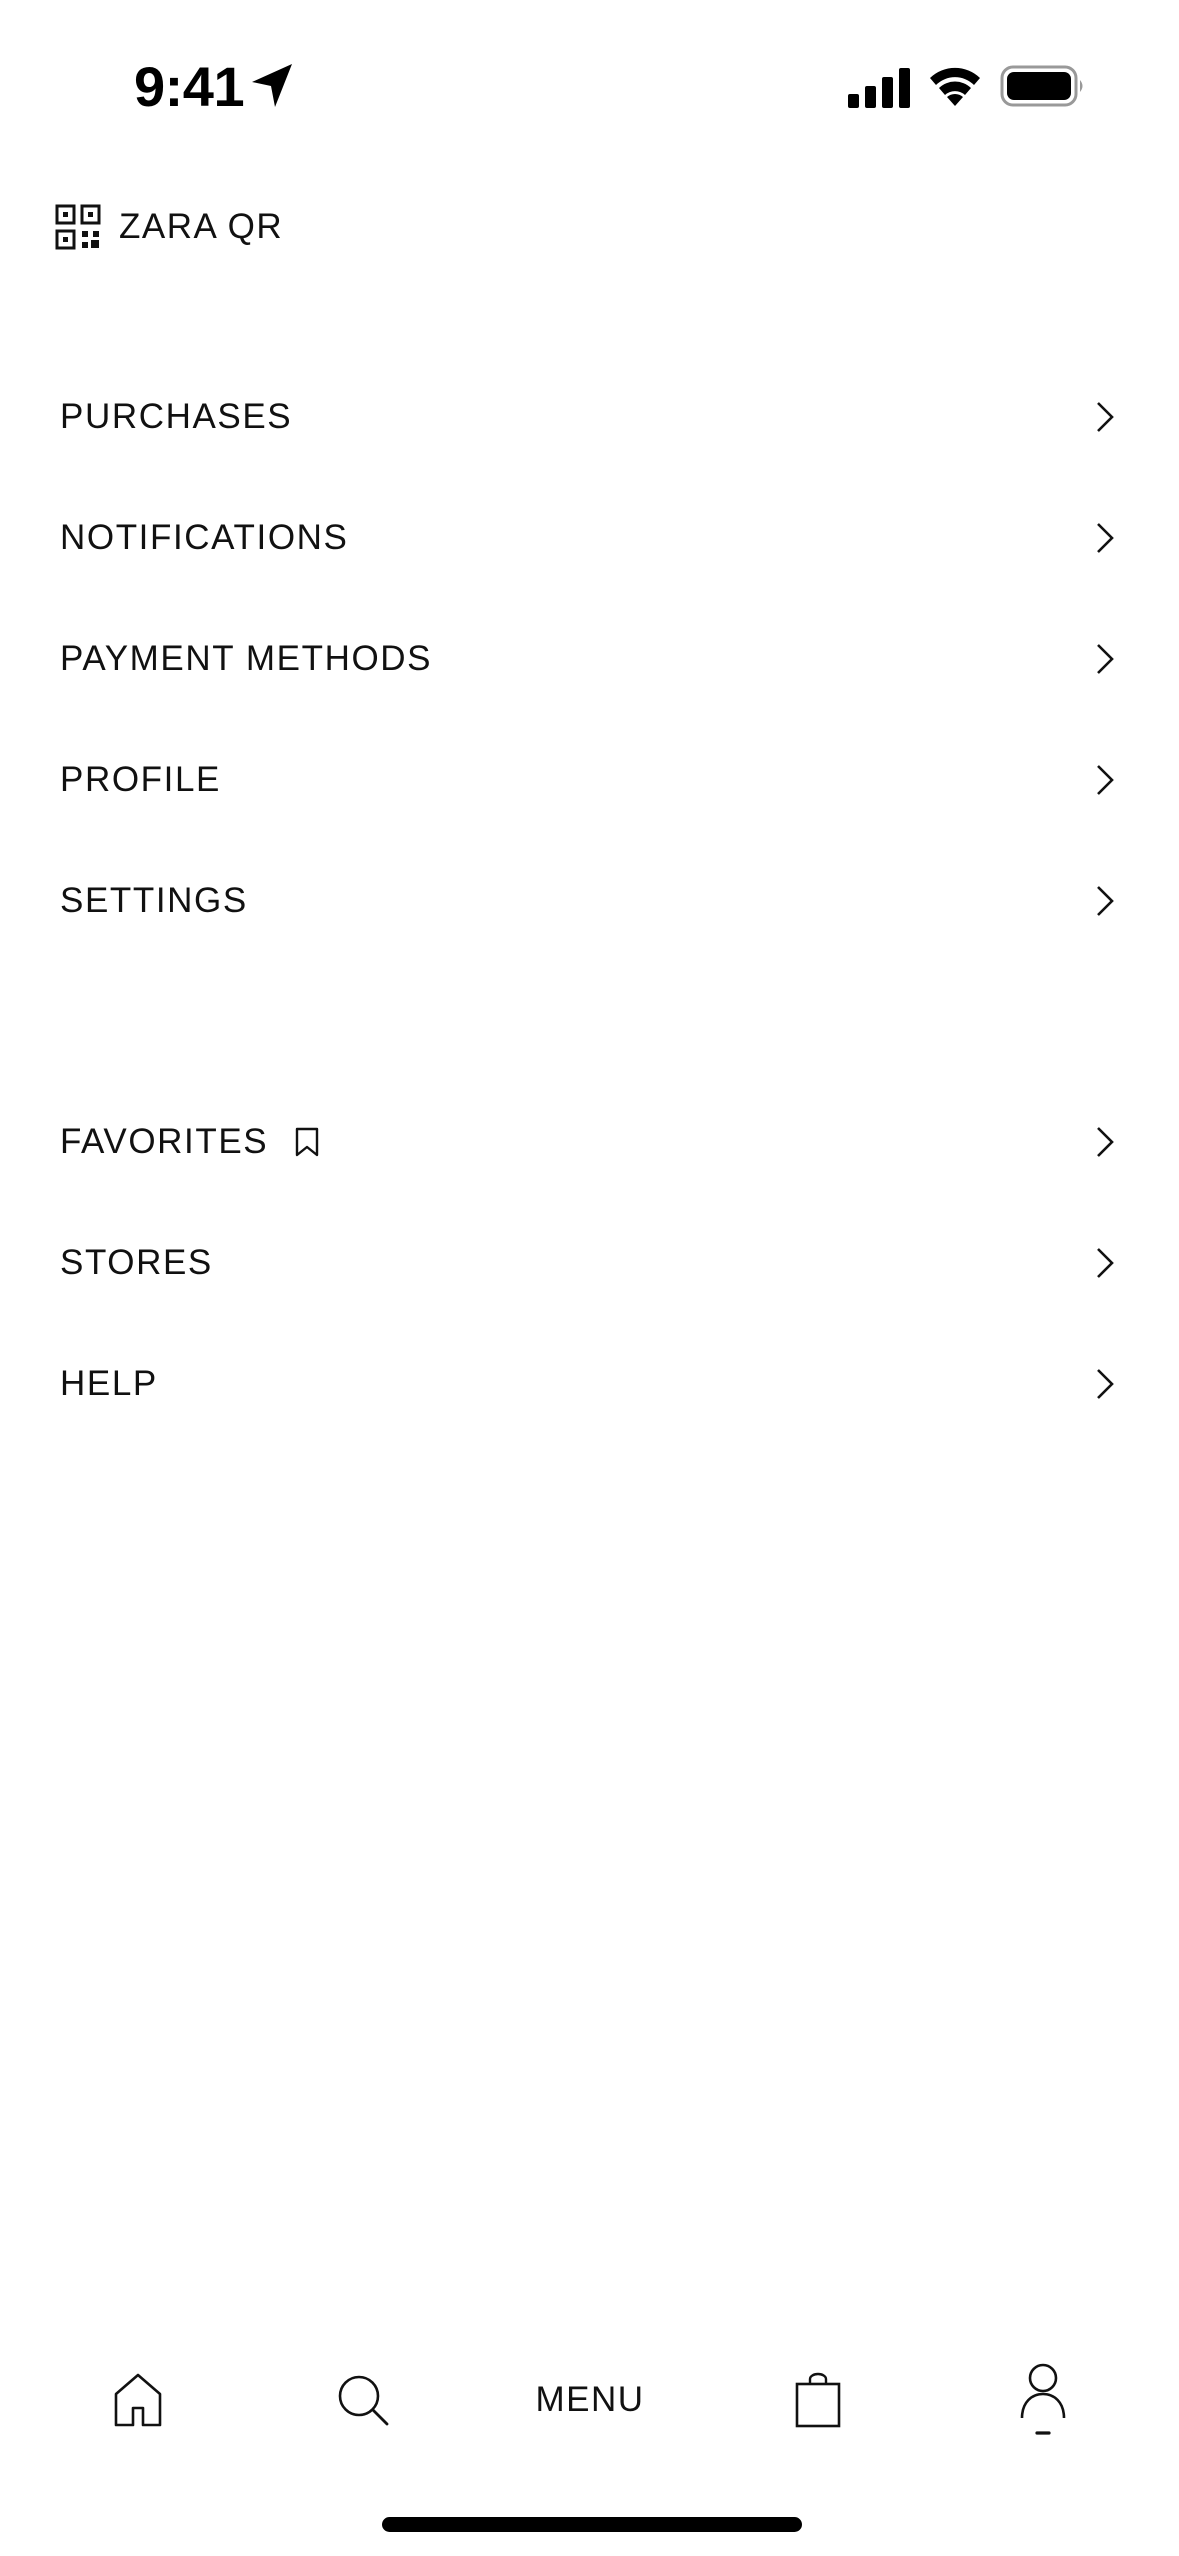  I want to click on menu-item-label: PURCHASES, so click(176, 416).